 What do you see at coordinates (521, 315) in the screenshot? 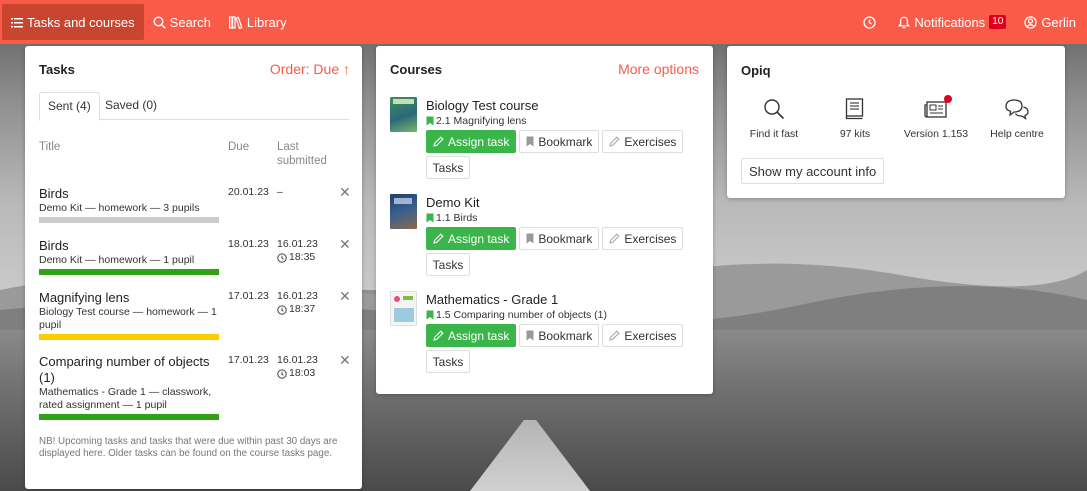
I see `course-section: 1.5 Comparing number of objects (1)` at bounding box center [521, 315].